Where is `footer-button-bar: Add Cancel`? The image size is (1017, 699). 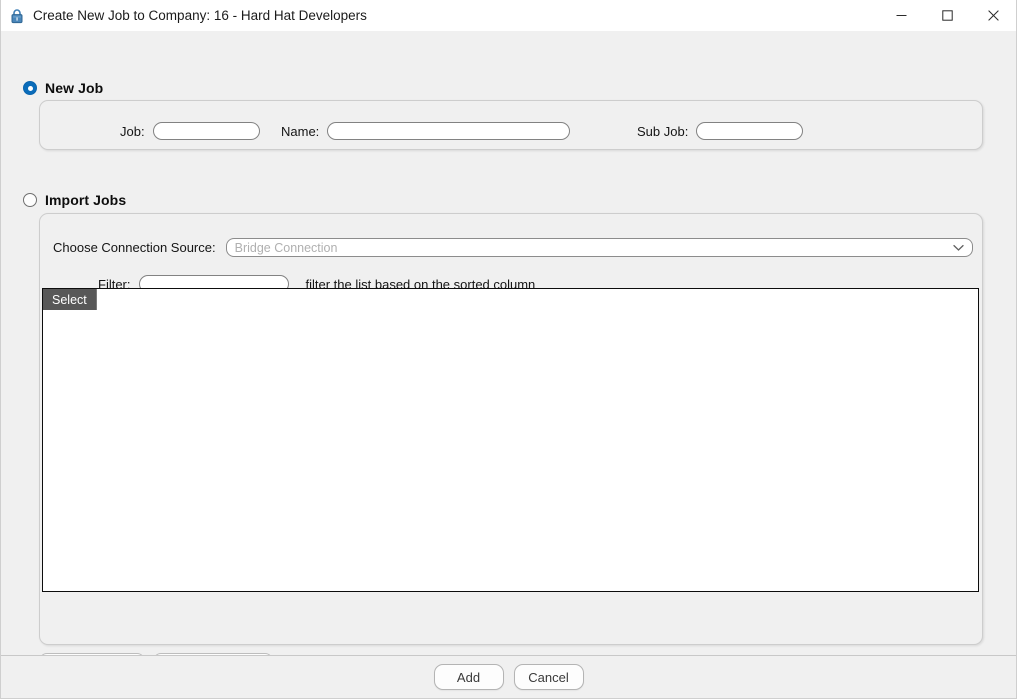
footer-button-bar: Add Cancel is located at coordinates (508, 677).